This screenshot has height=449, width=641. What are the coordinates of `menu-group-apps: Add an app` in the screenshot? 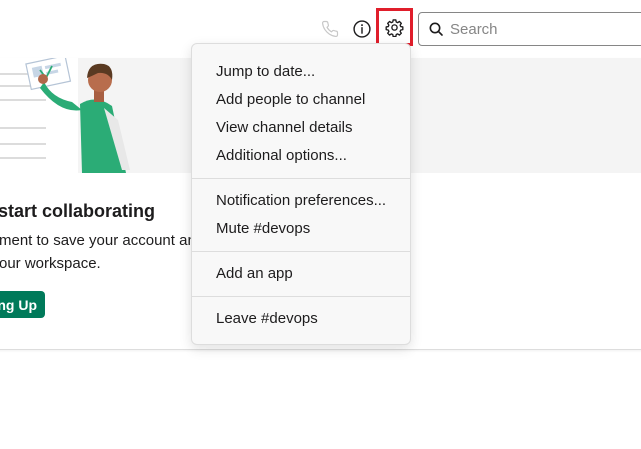 It's located at (301, 274).